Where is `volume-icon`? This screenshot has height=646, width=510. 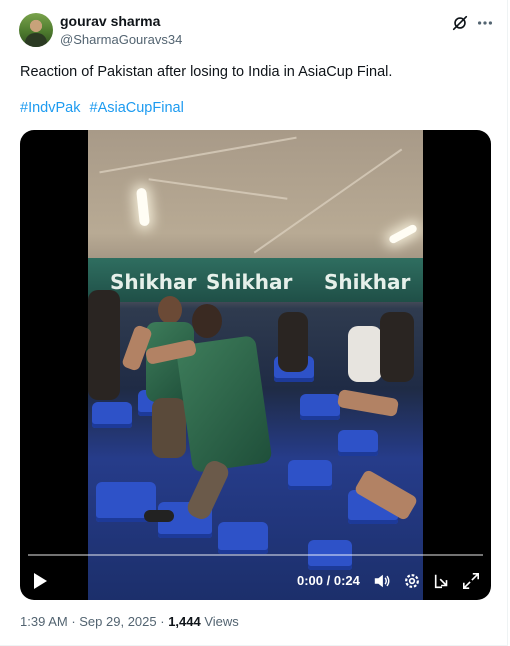 volume-icon is located at coordinates (382, 581).